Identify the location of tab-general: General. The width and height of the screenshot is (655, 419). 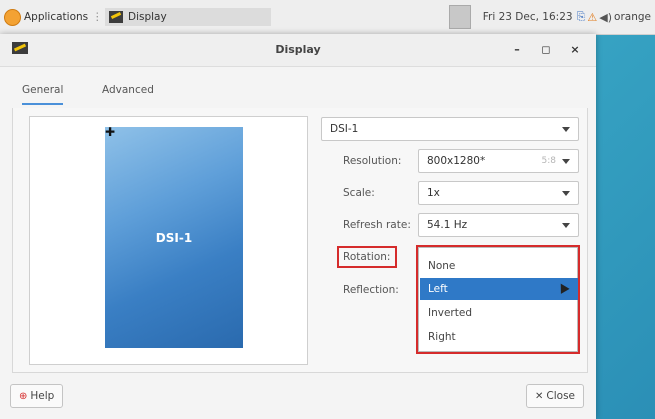
(43, 94).